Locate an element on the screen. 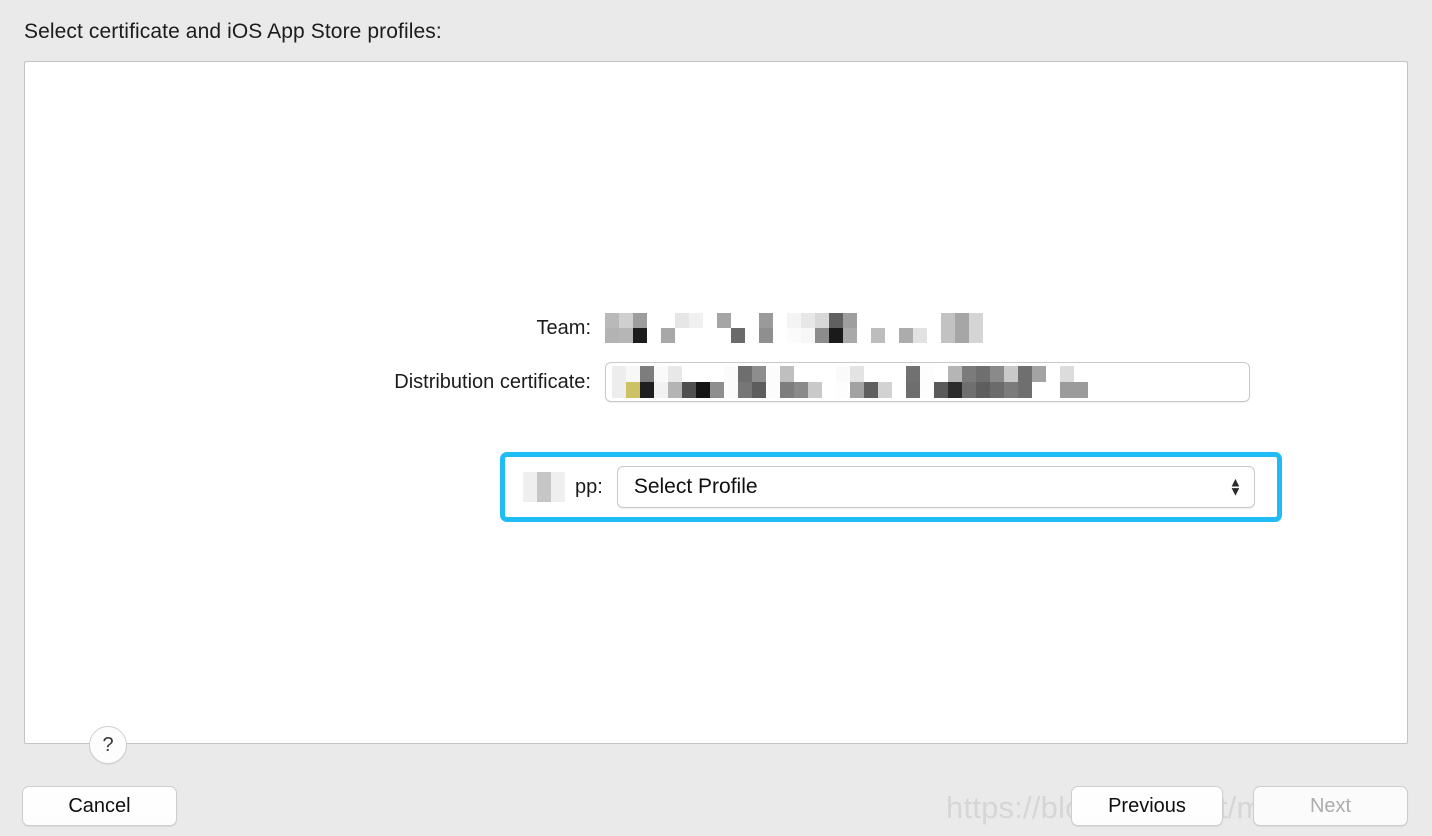 The image size is (1432, 836). team-value-field is located at coordinates (794, 328).